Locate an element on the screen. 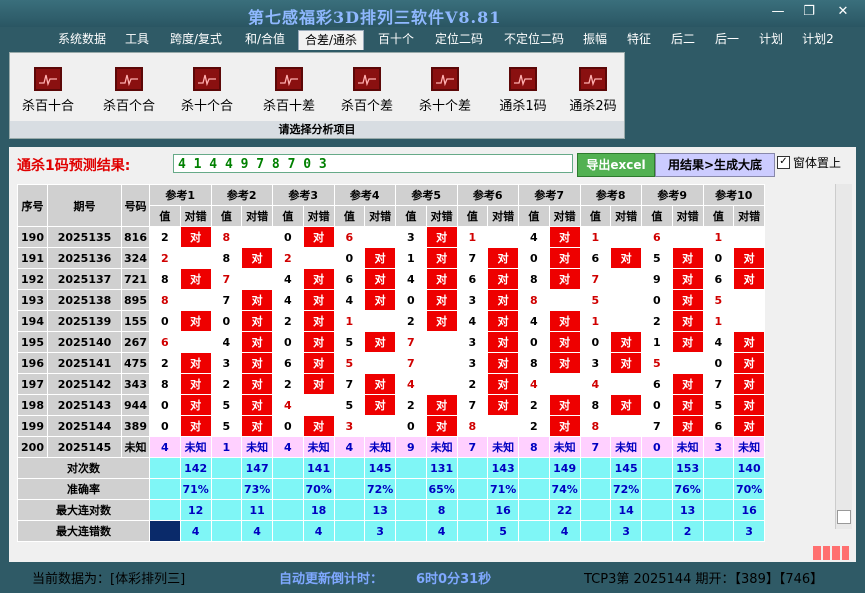 This screenshot has width=865, height=593. header-ref: 参考8 is located at coordinates (610, 195).